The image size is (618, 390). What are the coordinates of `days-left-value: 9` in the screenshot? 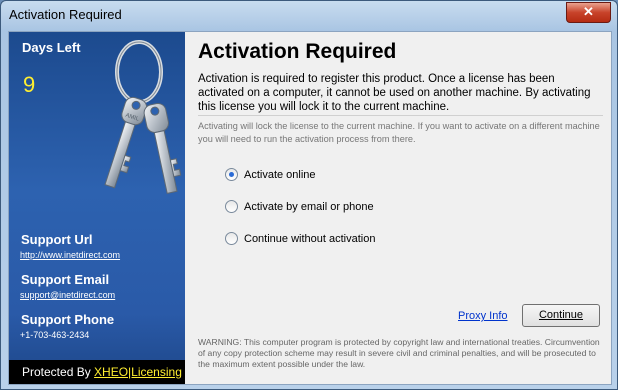 It's located at (29, 84).